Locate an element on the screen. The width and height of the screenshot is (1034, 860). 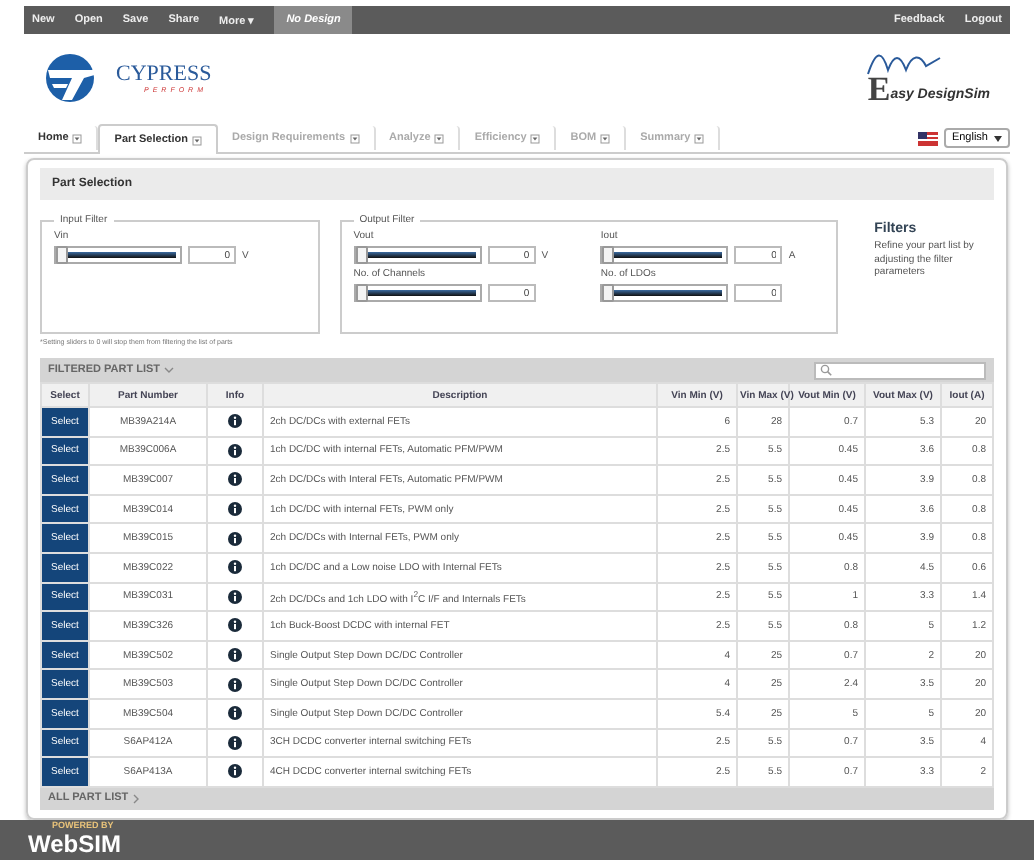
footer-brand: WebSIM is located at coordinates (75, 844).